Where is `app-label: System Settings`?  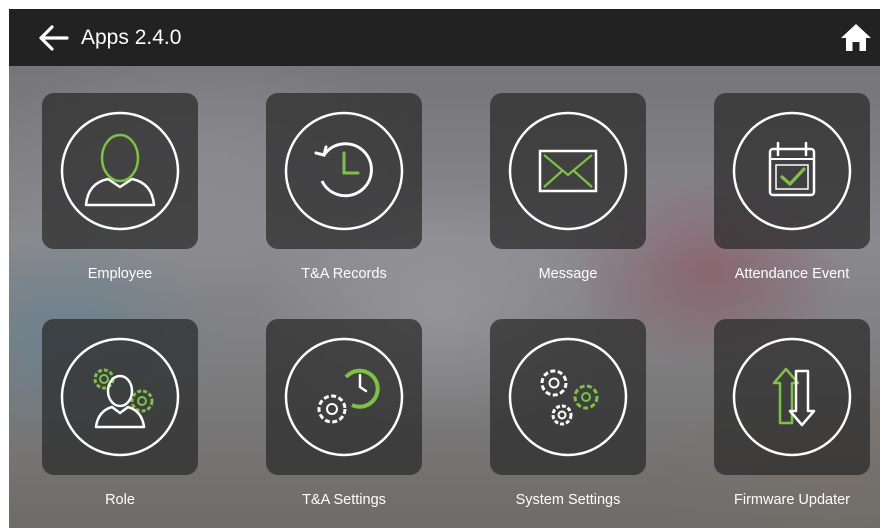
app-label: System Settings is located at coordinates (568, 500).